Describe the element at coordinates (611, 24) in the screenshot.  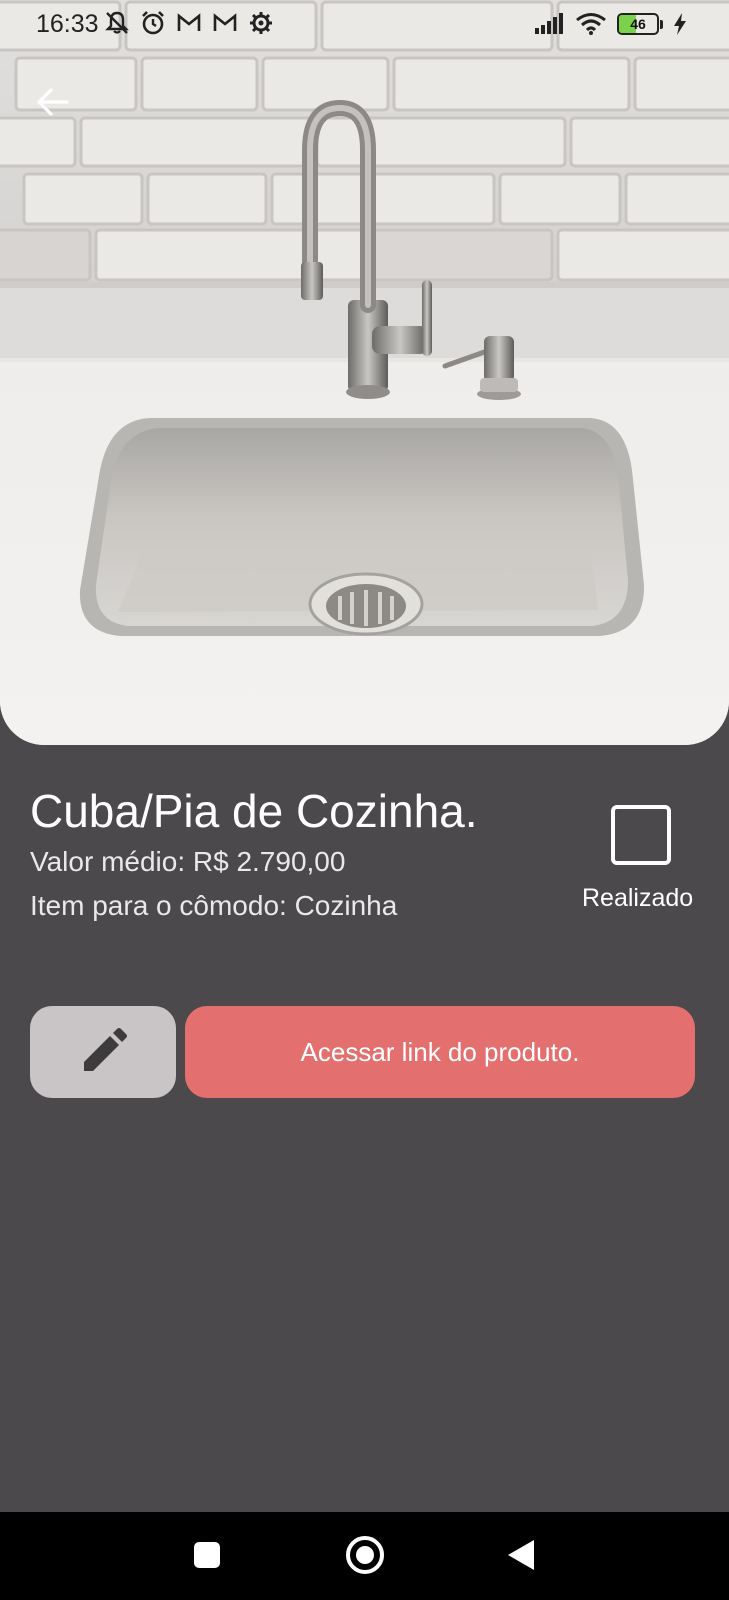
I see `status-system-icons: 46` at that location.